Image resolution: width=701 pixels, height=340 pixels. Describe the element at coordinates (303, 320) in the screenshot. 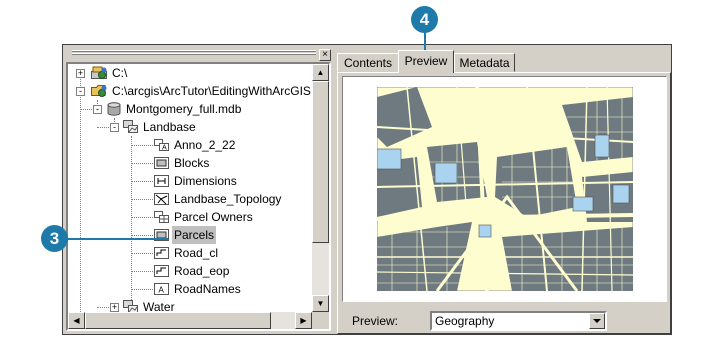

I see `scroll-right-icon: ▶` at that location.